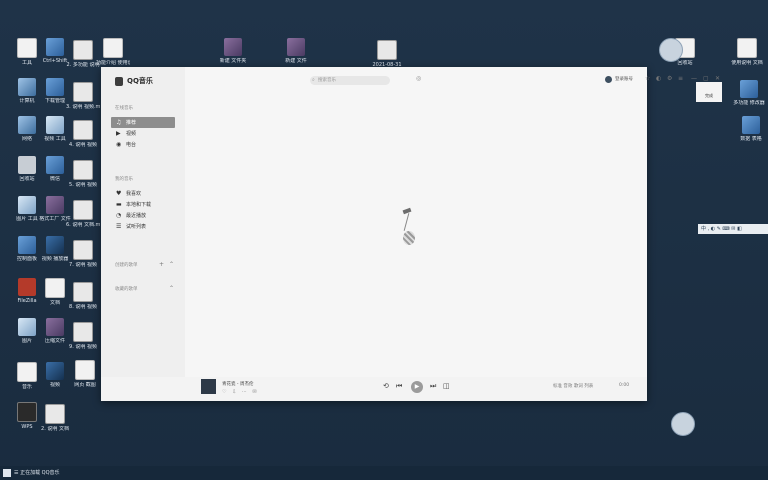 The height and width of the screenshot is (480, 768). Describe the element at coordinates (233, 51) in the screenshot. I see `desktop-icon: 新建 文件夹` at that location.